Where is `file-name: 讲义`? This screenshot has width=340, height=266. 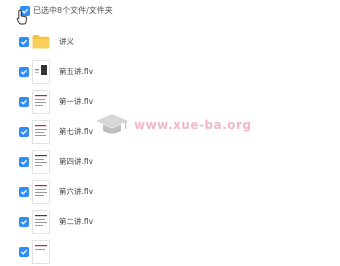
file-name: 讲义 is located at coordinates (66, 42).